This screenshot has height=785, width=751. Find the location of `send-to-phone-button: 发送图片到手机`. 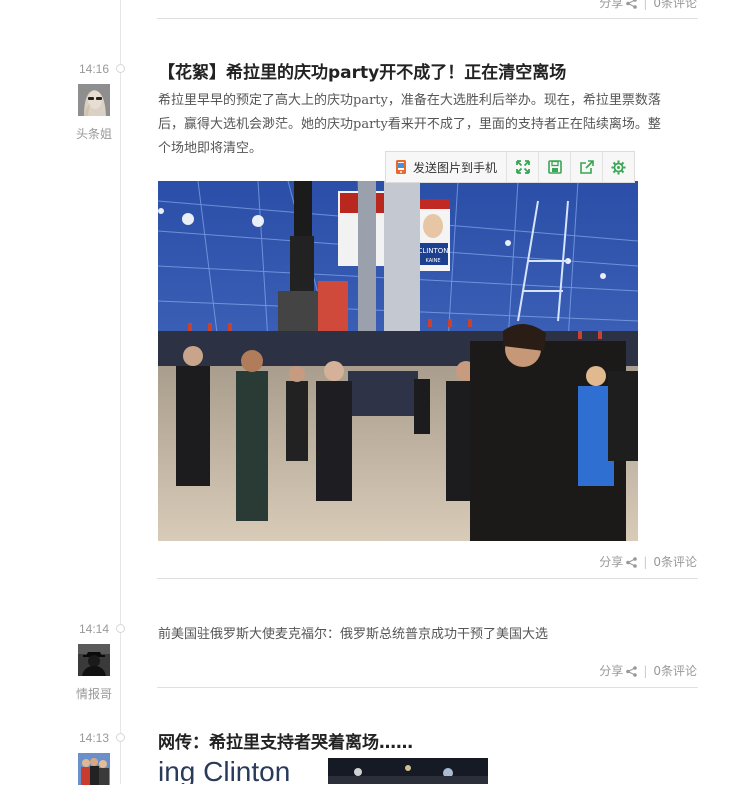

send-to-phone-button: 发送图片到手机 is located at coordinates (446, 167).